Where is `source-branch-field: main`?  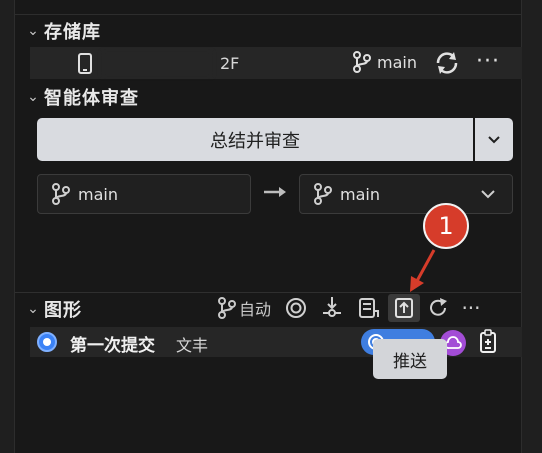 source-branch-field: main is located at coordinates (144, 194).